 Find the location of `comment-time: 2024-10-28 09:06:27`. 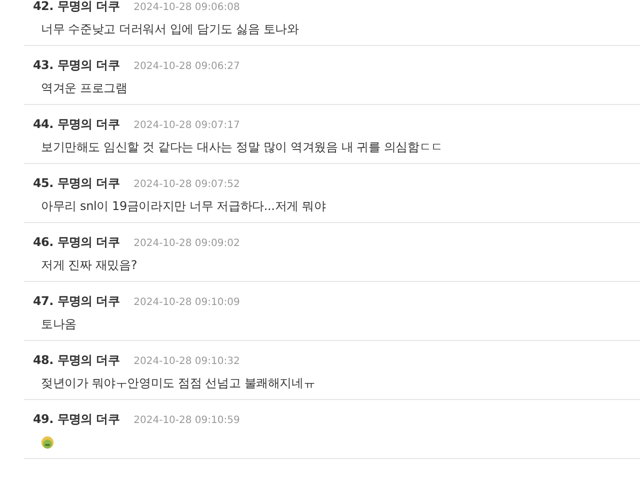

comment-time: 2024-10-28 09:06:27 is located at coordinates (187, 66).